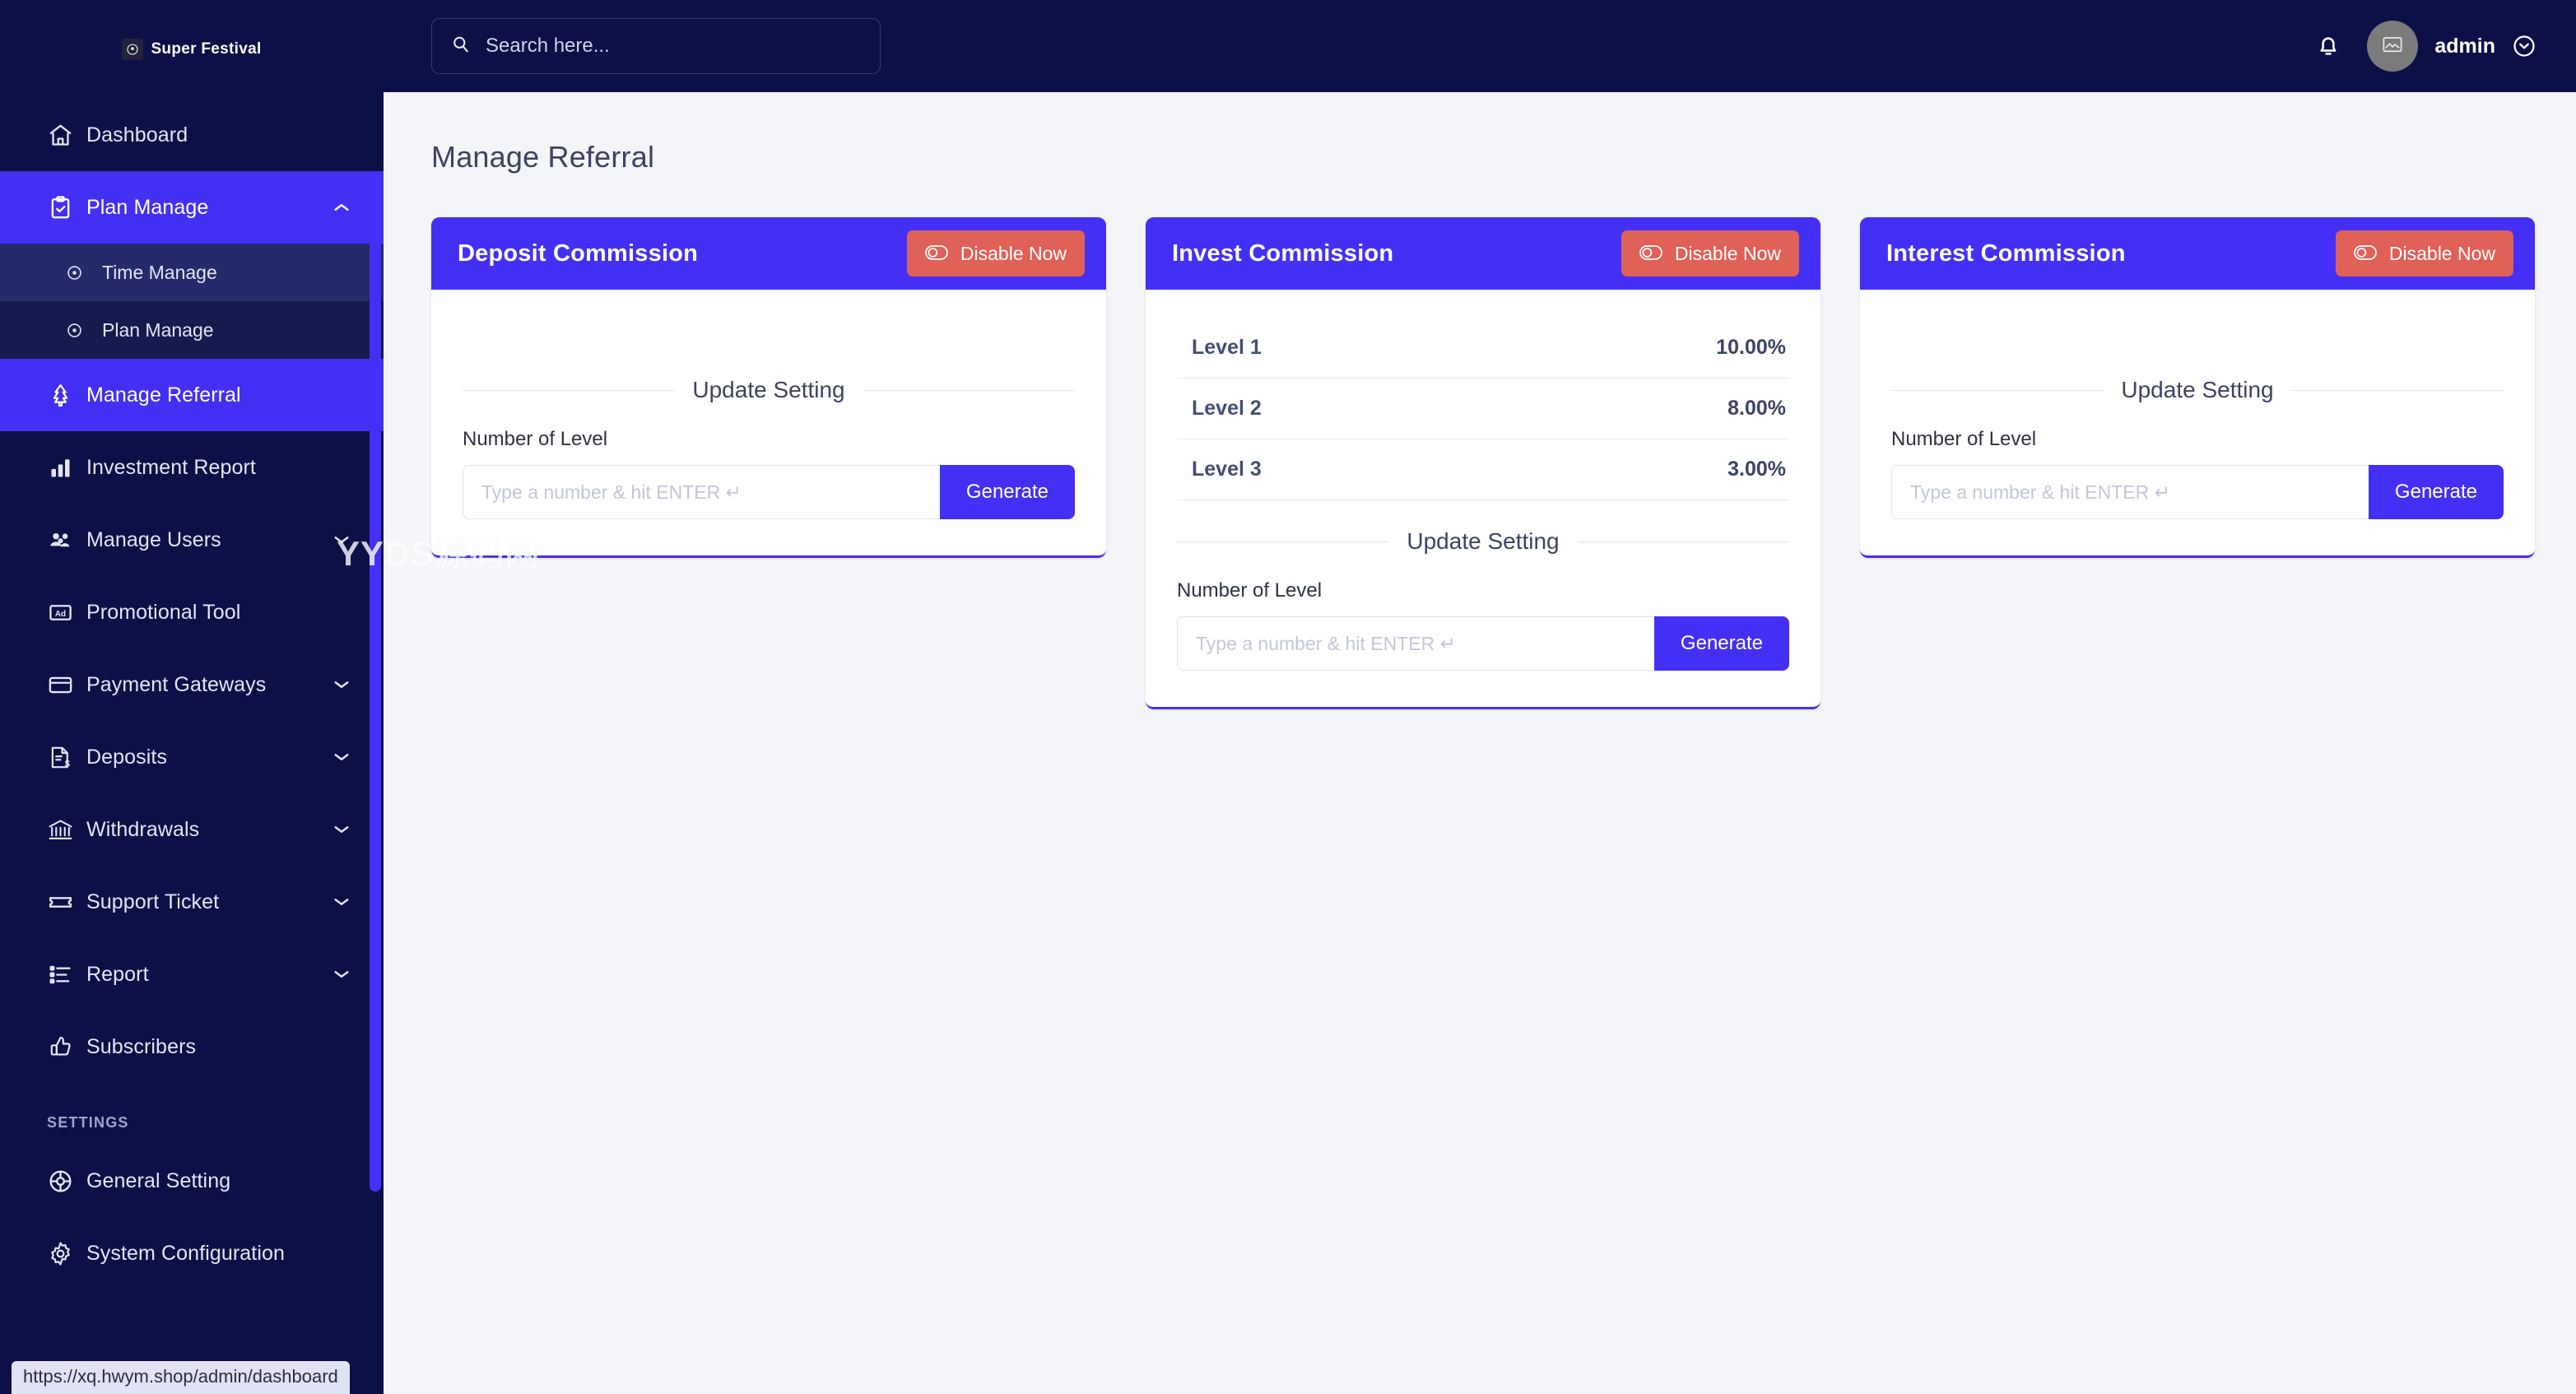 Image resolution: width=2576 pixels, height=1394 pixels. Describe the element at coordinates (768, 253) in the screenshot. I see `card-header: Deposit Commission Disable Now` at that location.